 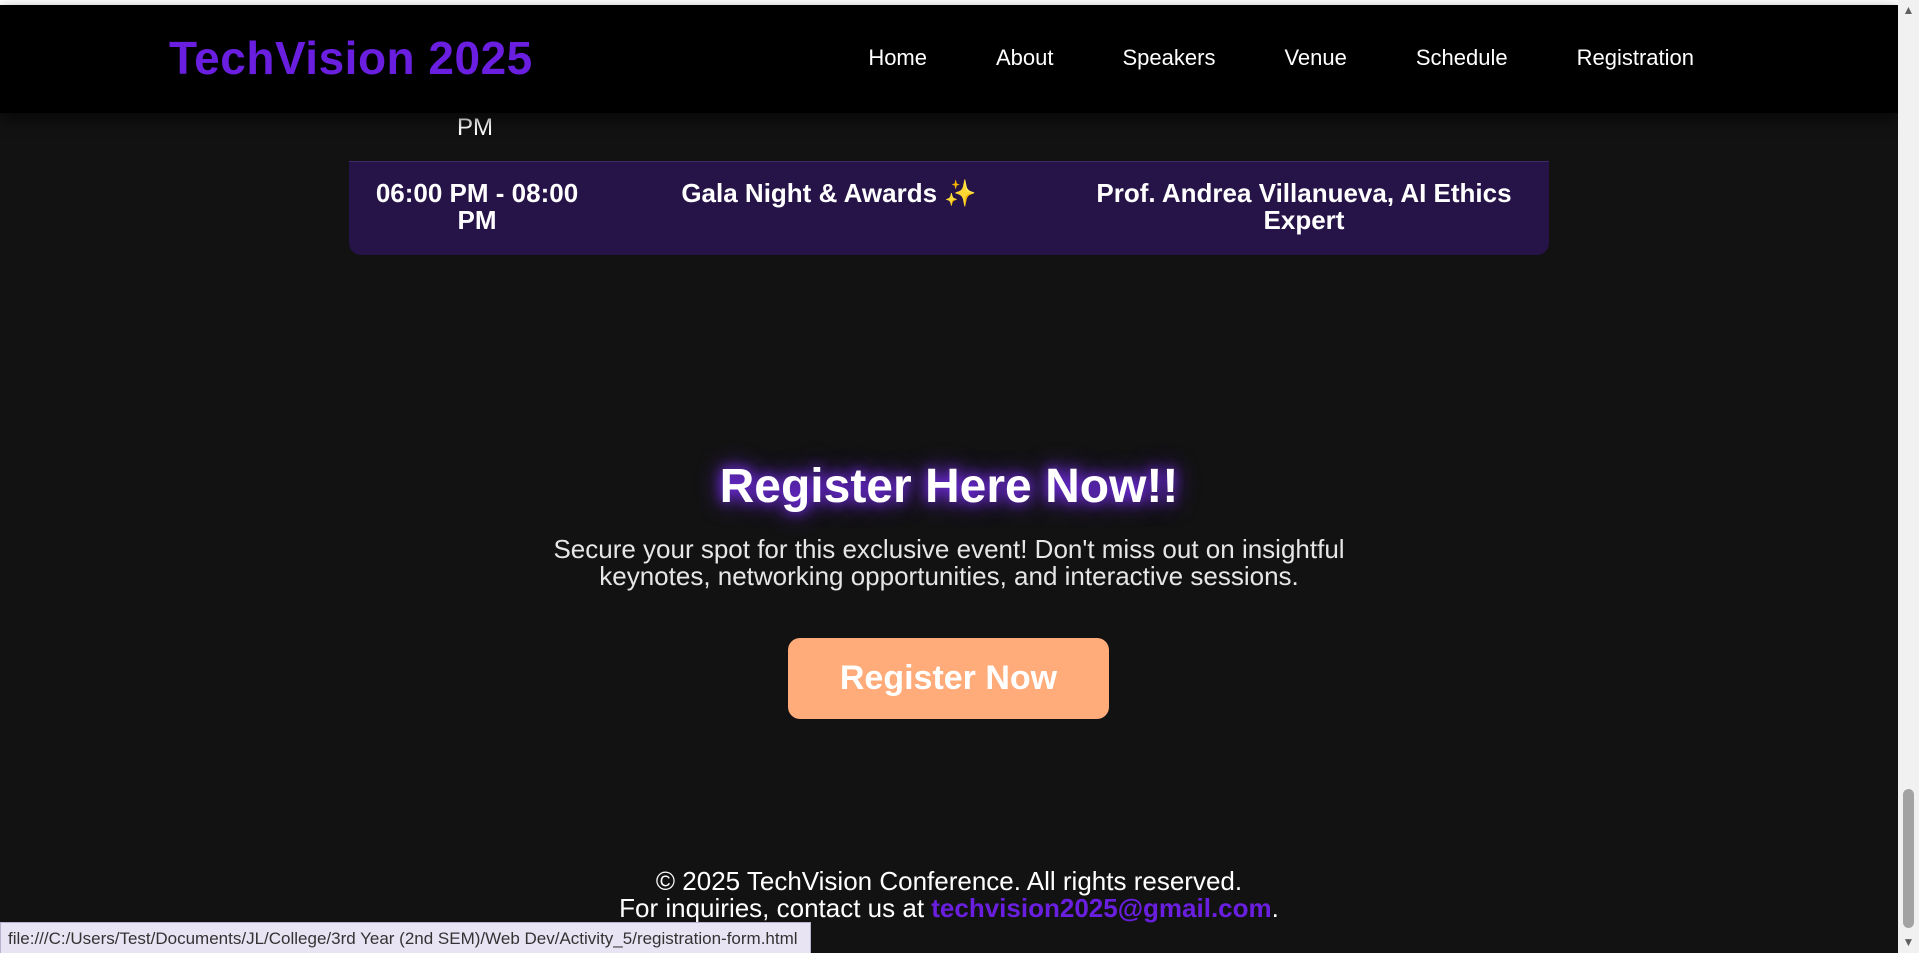 What do you see at coordinates (949, 486) in the screenshot?
I see `register-heading: Register Here Now!!` at bounding box center [949, 486].